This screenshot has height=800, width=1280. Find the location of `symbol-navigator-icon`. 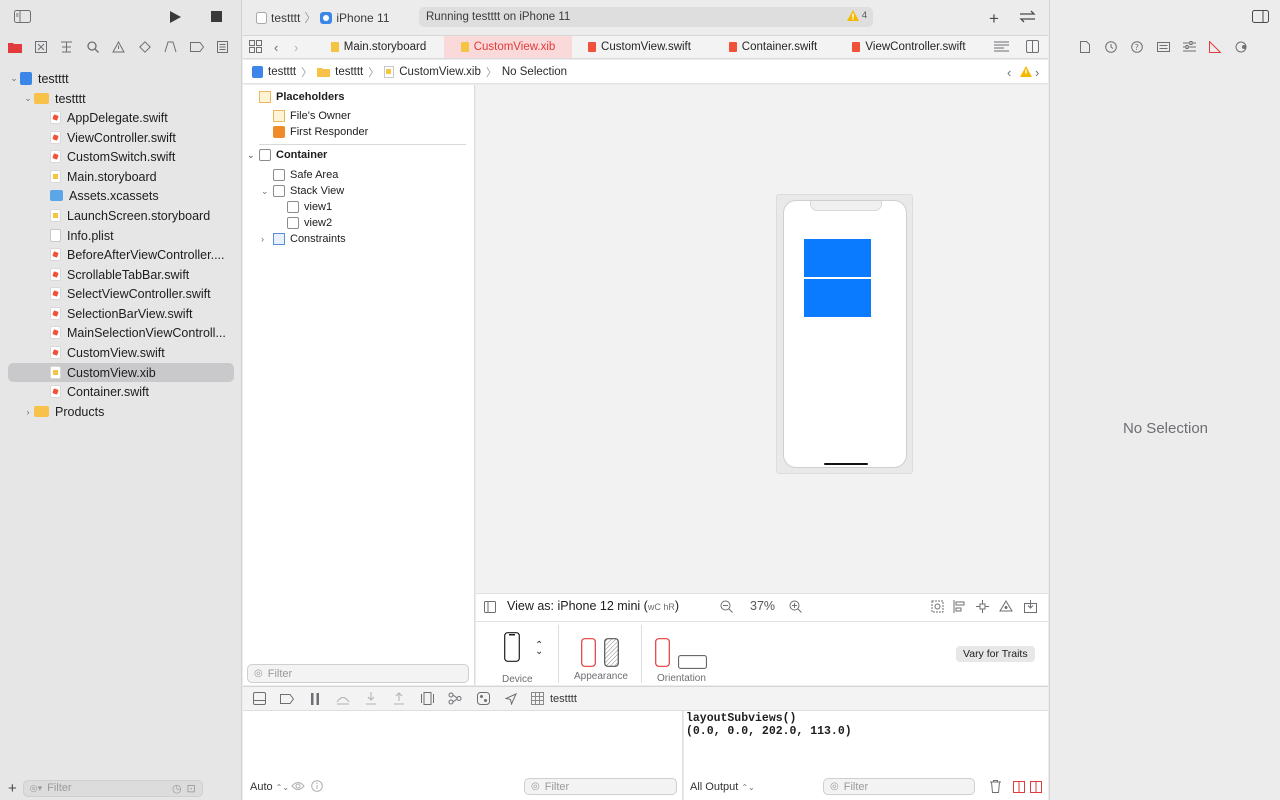

symbol-navigator-icon is located at coordinates (66, 47).